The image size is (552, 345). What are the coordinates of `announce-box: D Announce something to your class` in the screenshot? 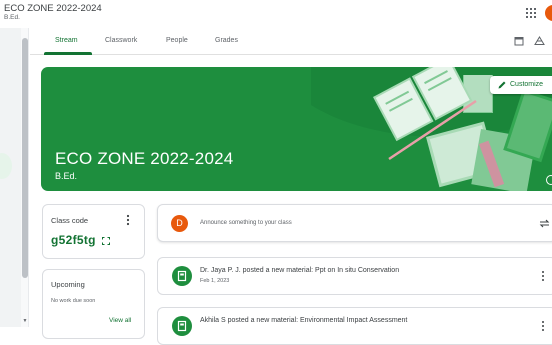 It's located at (354, 223).